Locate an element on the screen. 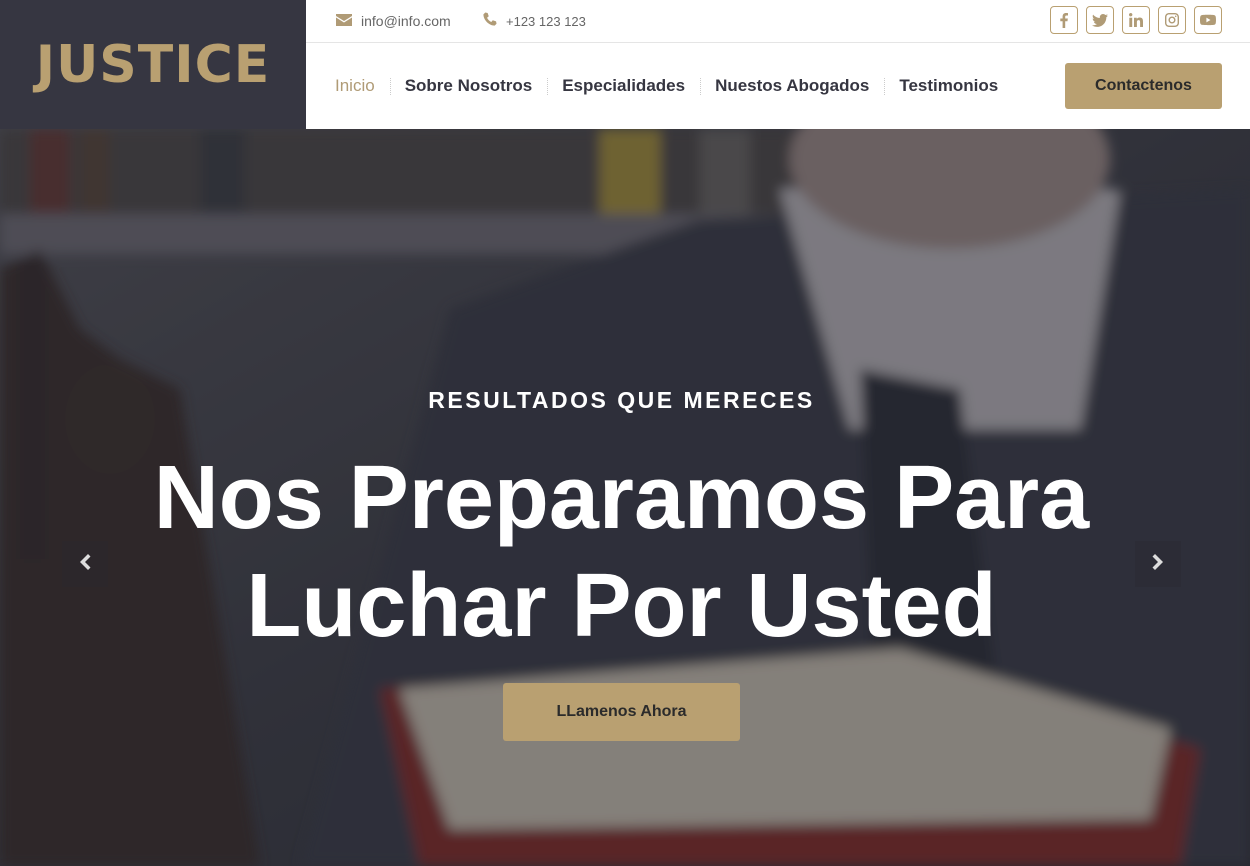 Image resolution: width=1250 pixels, height=866 pixels. instagram-icon is located at coordinates (1172, 20).